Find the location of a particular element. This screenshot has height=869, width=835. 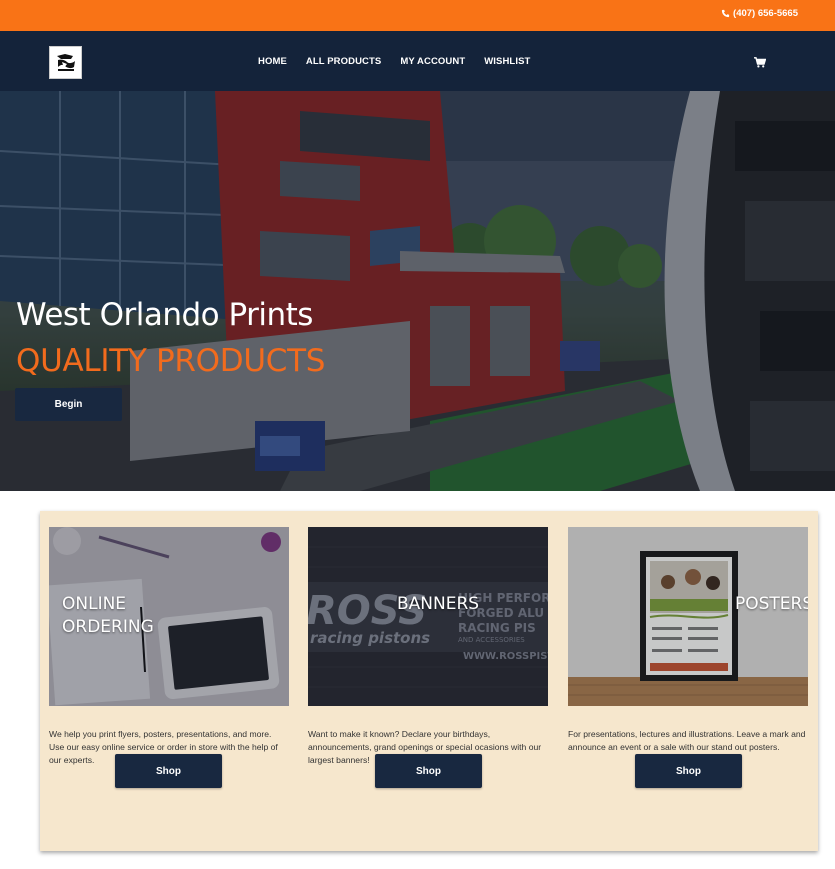

begin-button: Begin is located at coordinates (68, 404).